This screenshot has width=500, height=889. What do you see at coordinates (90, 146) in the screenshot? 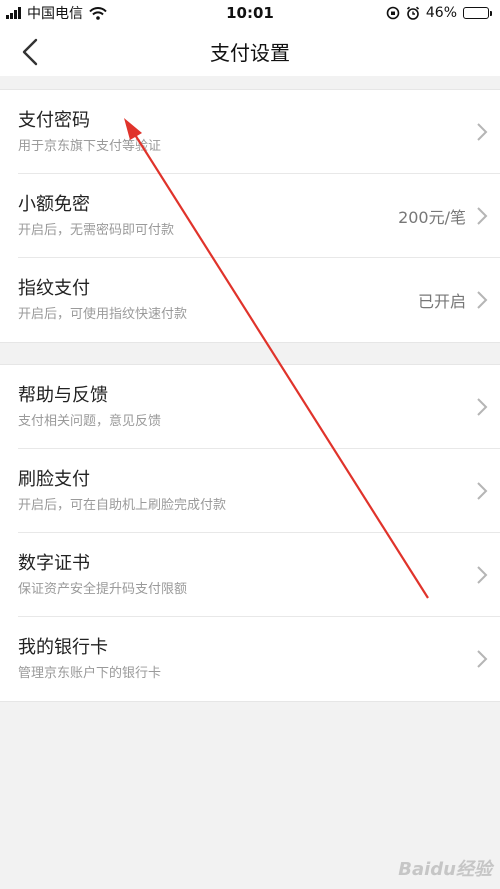
I see `setting-subtitle: 用于京东旗下支付等验证` at bounding box center [90, 146].